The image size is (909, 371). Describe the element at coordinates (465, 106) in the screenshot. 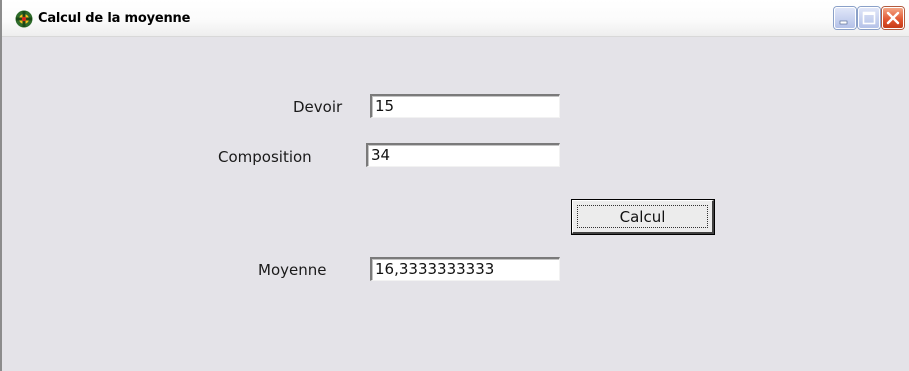

I see `devoir-input: 15` at that location.